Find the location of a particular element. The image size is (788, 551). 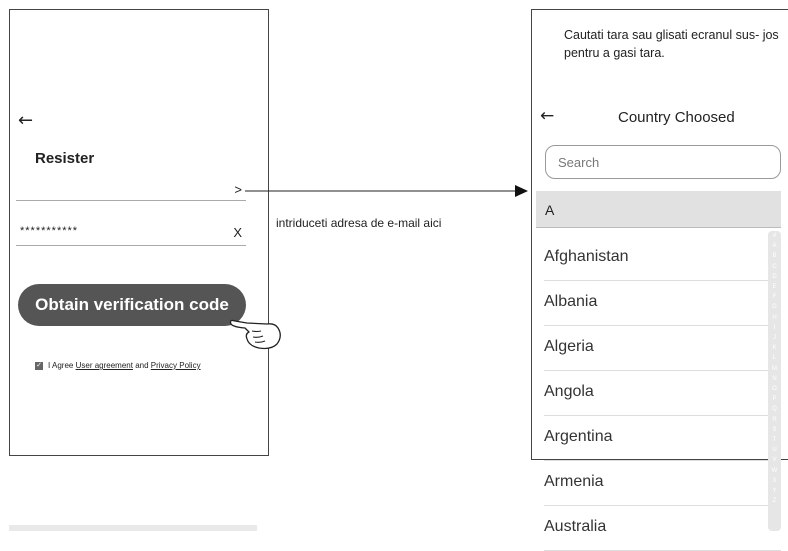

list-item: Albania is located at coordinates (658, 303).